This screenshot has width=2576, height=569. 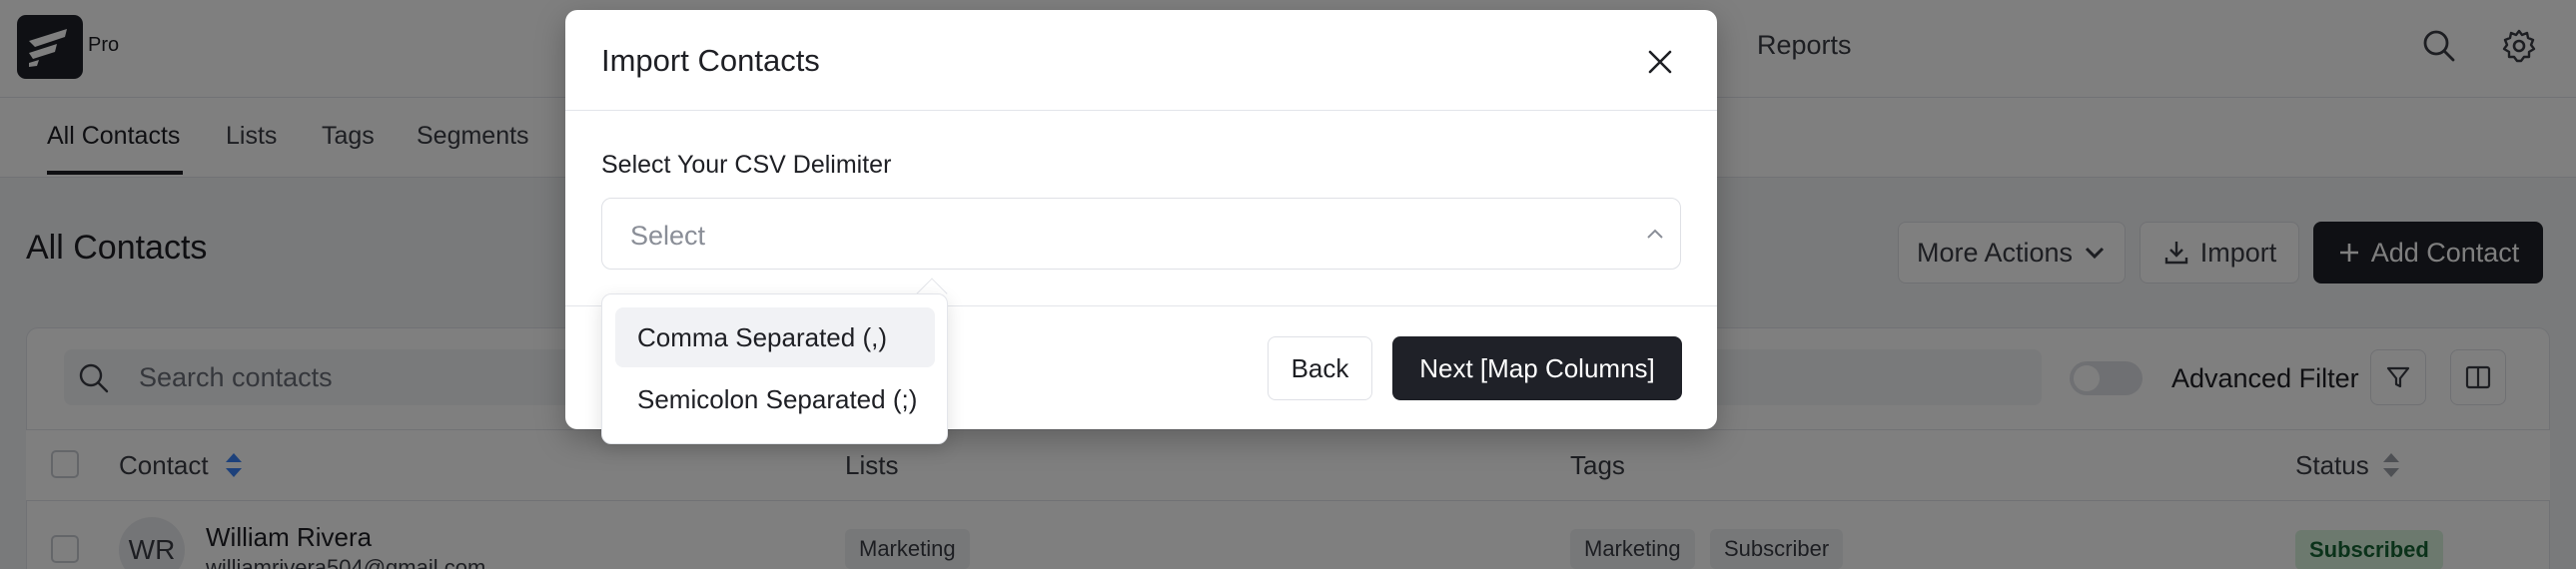 I want to click on select-placeholder: Select, so click(x=668, y=236).